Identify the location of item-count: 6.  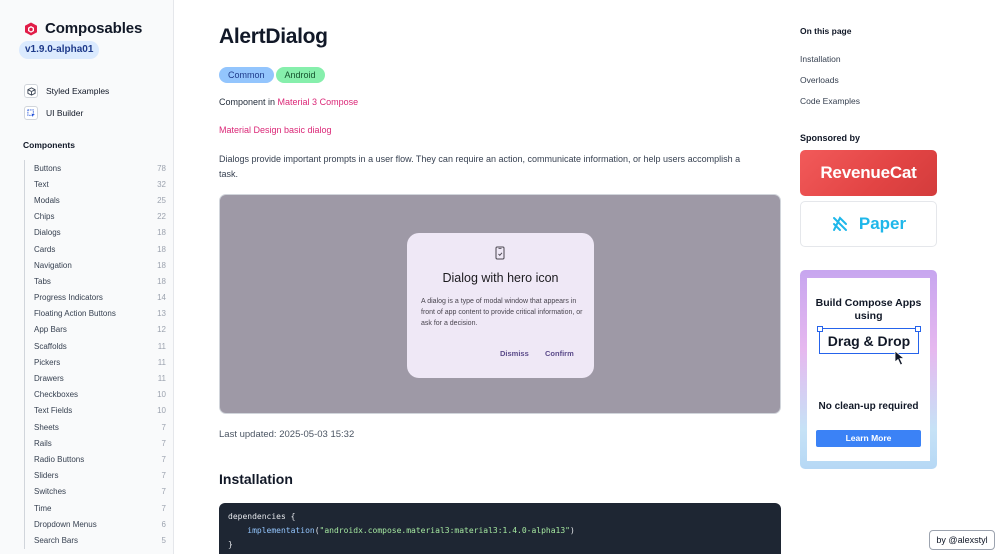
(163, 524).